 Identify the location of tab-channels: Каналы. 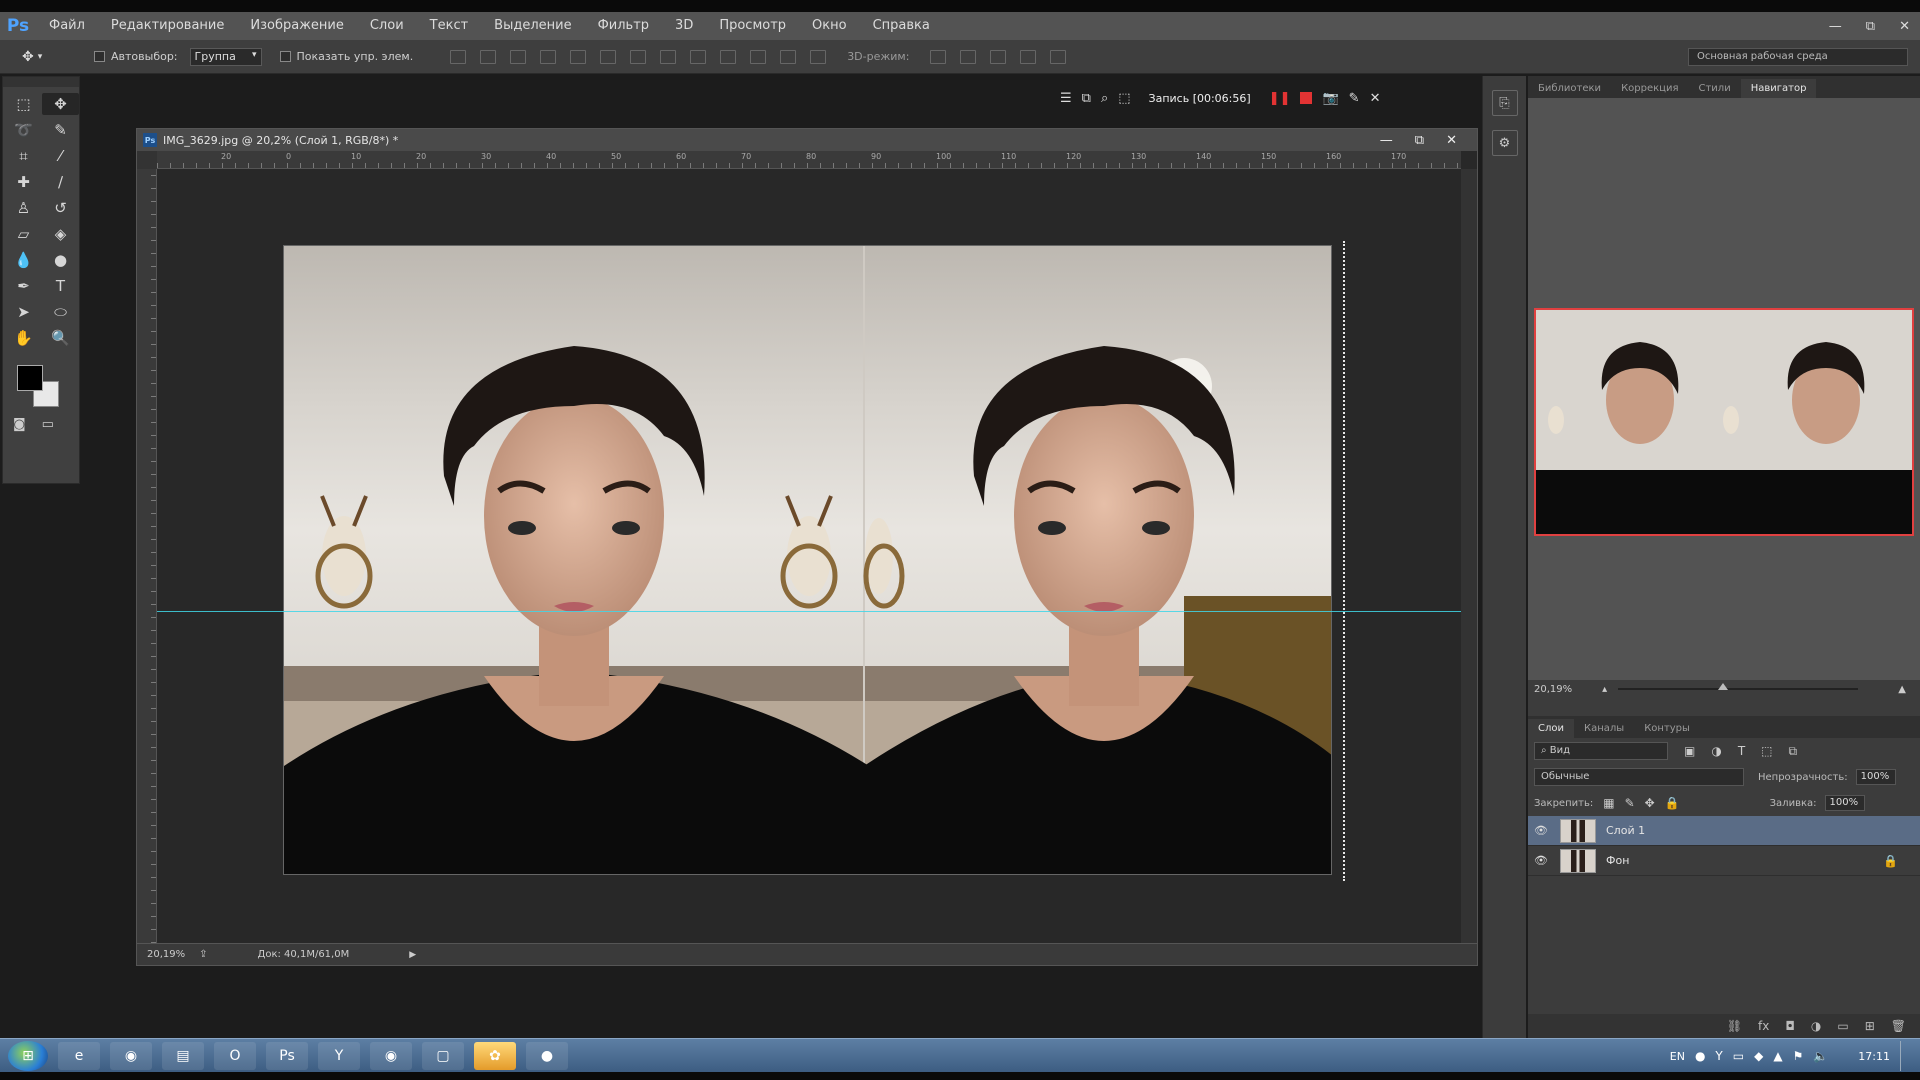
(1604, 728).